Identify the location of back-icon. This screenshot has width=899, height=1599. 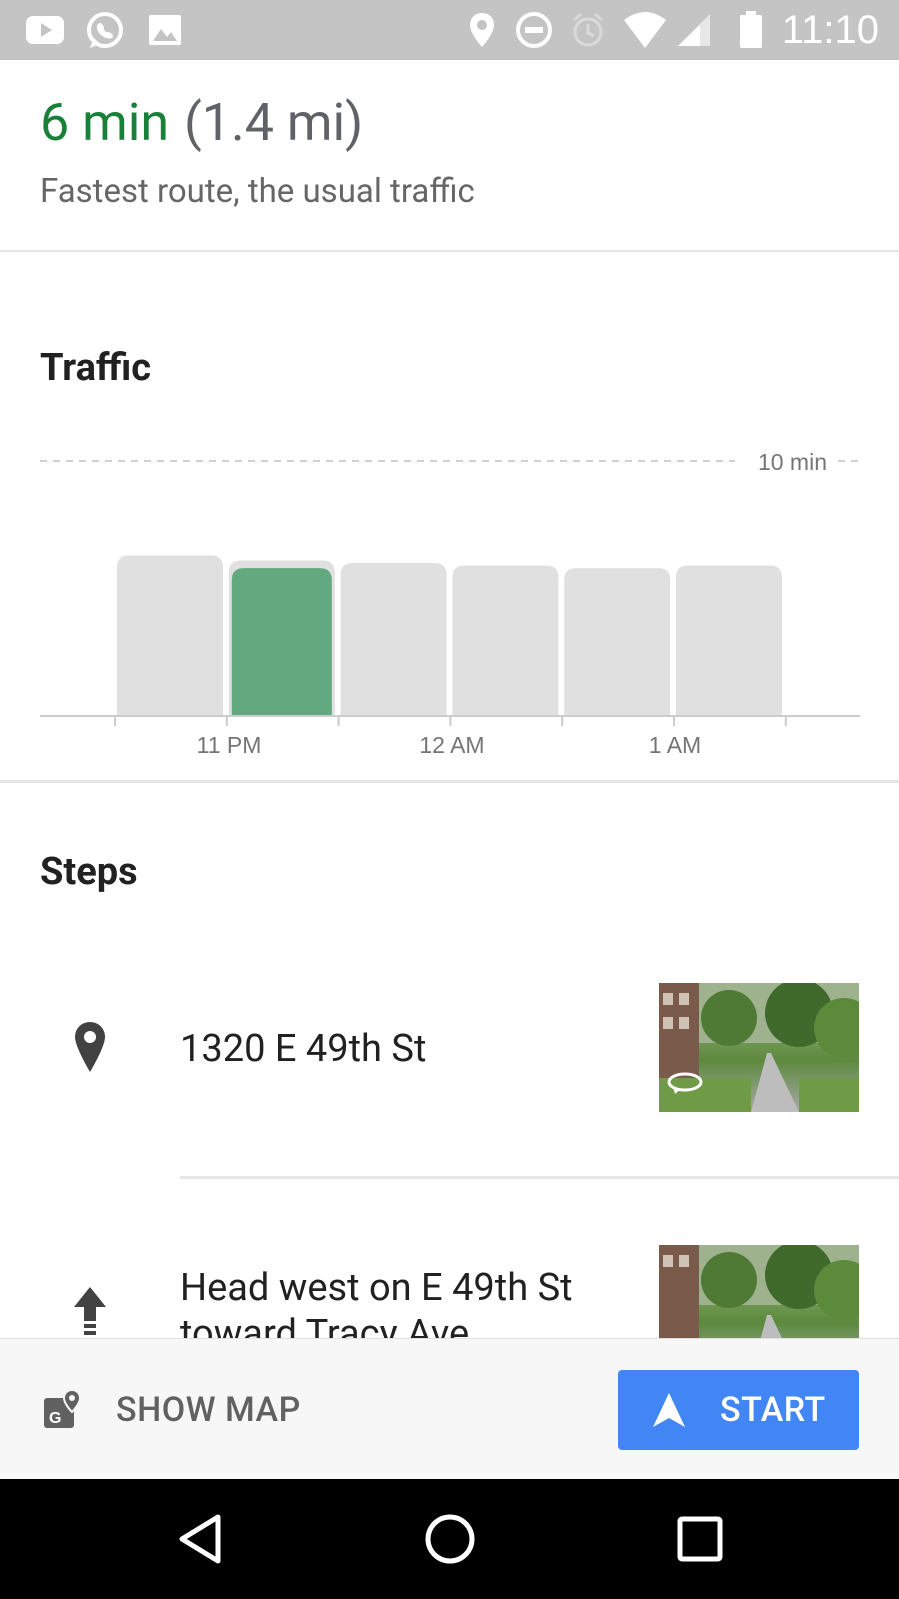
(201, 1539).